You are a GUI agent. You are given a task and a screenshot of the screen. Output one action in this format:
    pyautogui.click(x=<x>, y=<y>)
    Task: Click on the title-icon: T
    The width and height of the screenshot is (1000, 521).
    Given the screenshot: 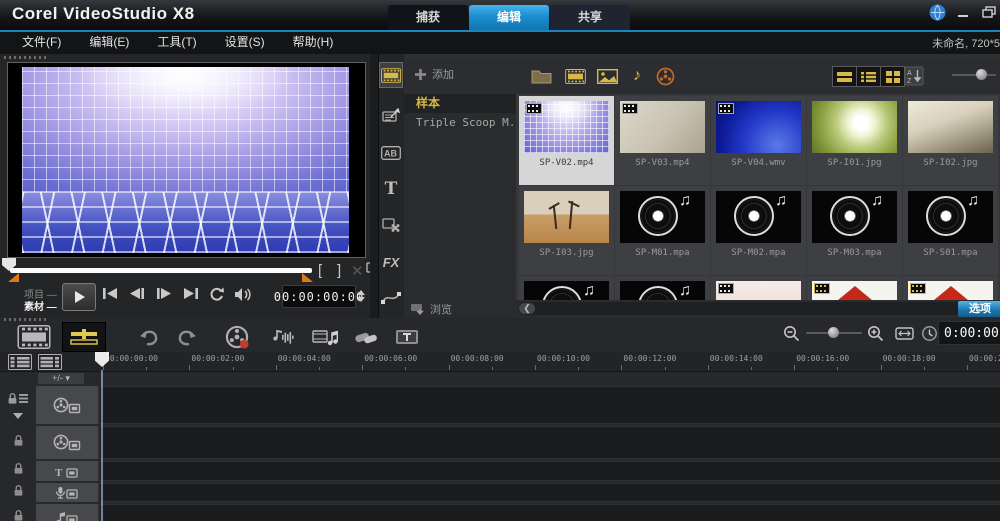 What is the action you would take?
    pyautogui.click(x=391, y=189)
    